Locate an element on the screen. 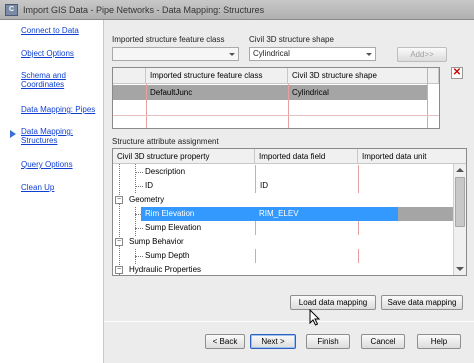 The height and width of the screenshot is (363, 474). sidebar-item-connect-to-data: Connect to Data is located at coordinates (61, 30).